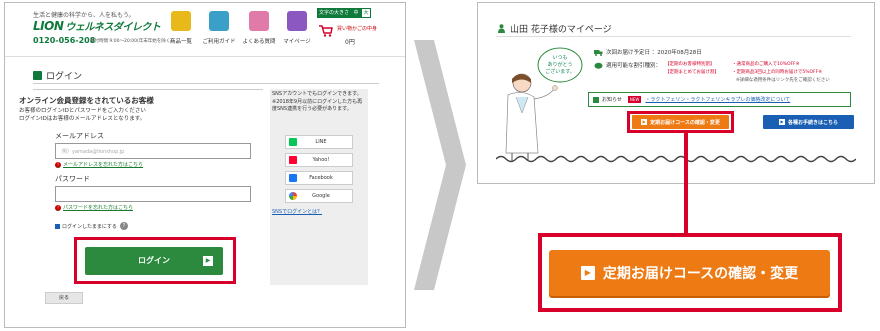  Describe the element at coordinates (180, 42) in the screenshot. I see `nav-products-label: 商品一覧` at that location.